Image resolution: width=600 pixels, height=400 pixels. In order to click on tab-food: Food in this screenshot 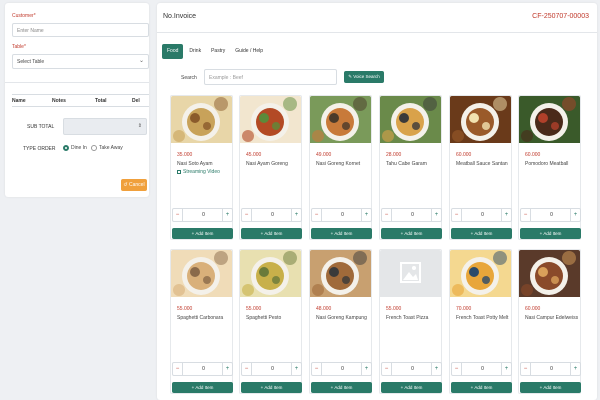, I will do `click(173, 51)`.